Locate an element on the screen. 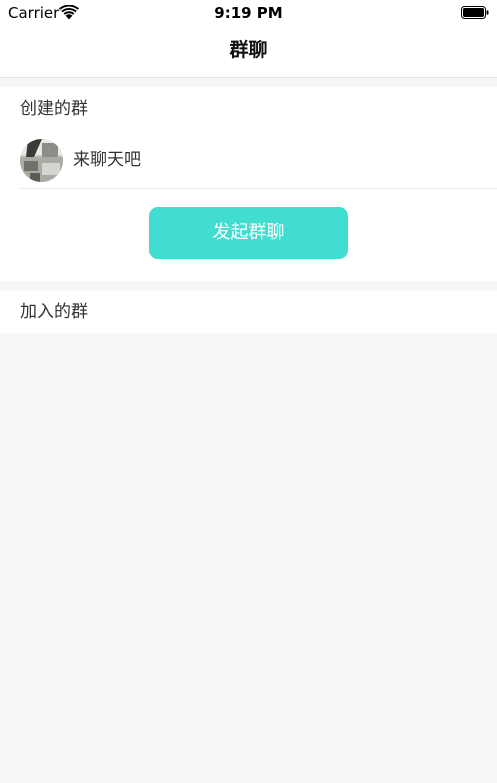  status-bar: Carrier 9:19 PM is located at coordinates (248, 13).